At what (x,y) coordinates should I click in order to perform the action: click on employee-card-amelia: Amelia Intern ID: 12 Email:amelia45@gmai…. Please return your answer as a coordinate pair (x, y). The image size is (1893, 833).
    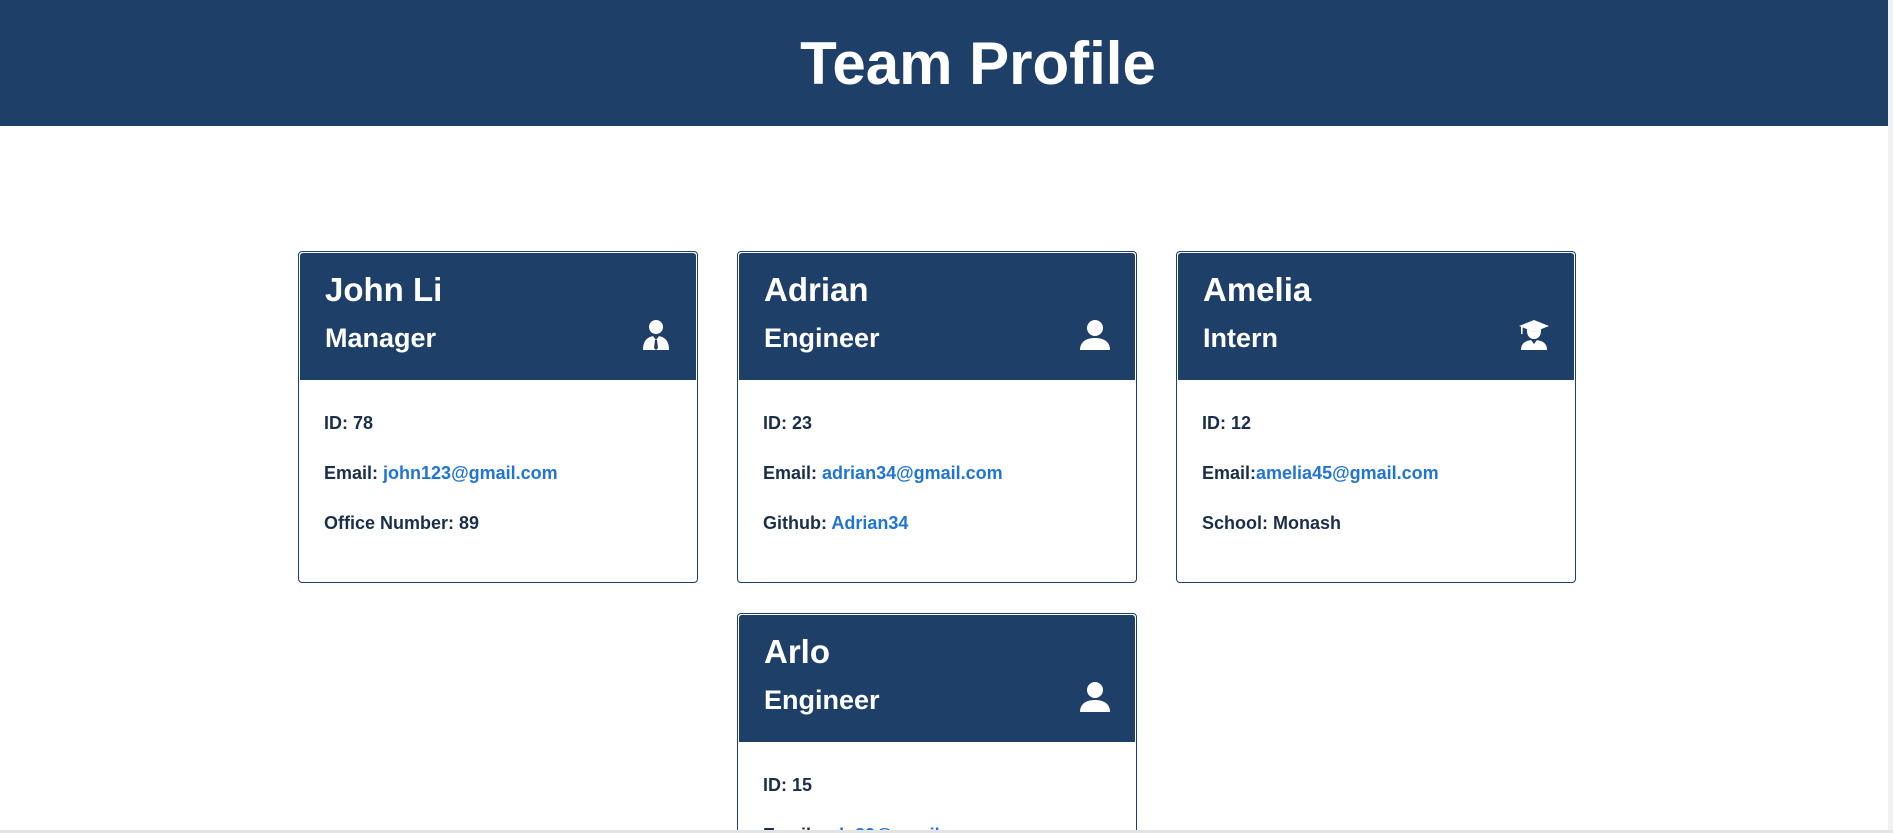
    Looking at the image, I should click on (1376, 417).